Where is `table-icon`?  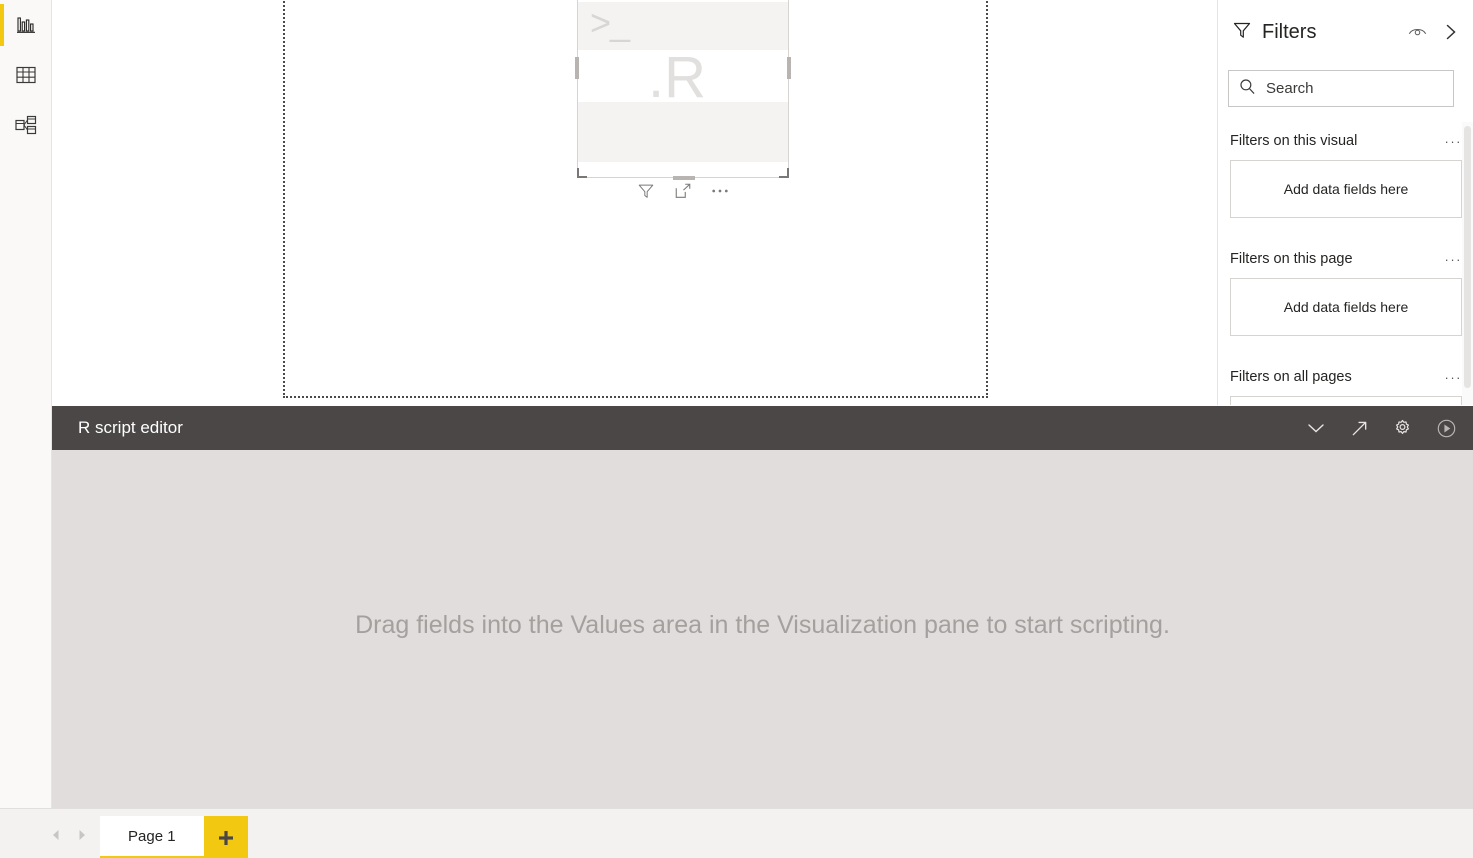
table-icon is located at coordinates (26, 75).